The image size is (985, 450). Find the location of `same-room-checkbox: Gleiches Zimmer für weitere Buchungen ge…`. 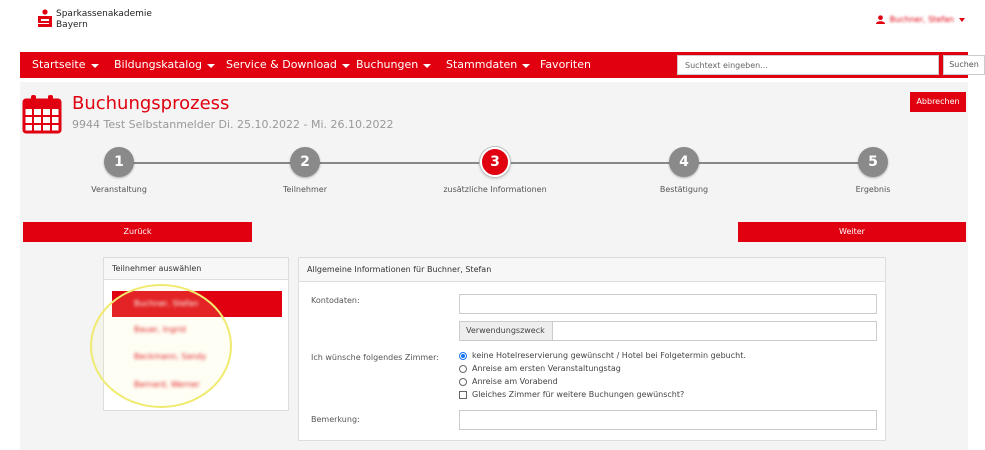

same-room-checkbox: Gleiches Zimmer für weitere Buchungen ge… is located at coordinates (571, 394).